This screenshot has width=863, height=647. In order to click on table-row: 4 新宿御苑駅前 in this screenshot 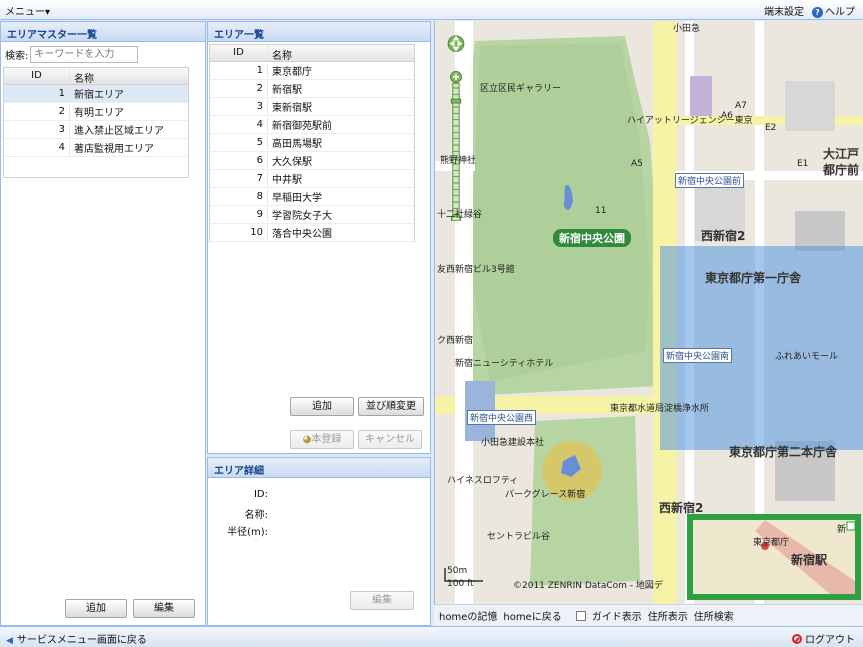, I will do `click(312, 125)`.